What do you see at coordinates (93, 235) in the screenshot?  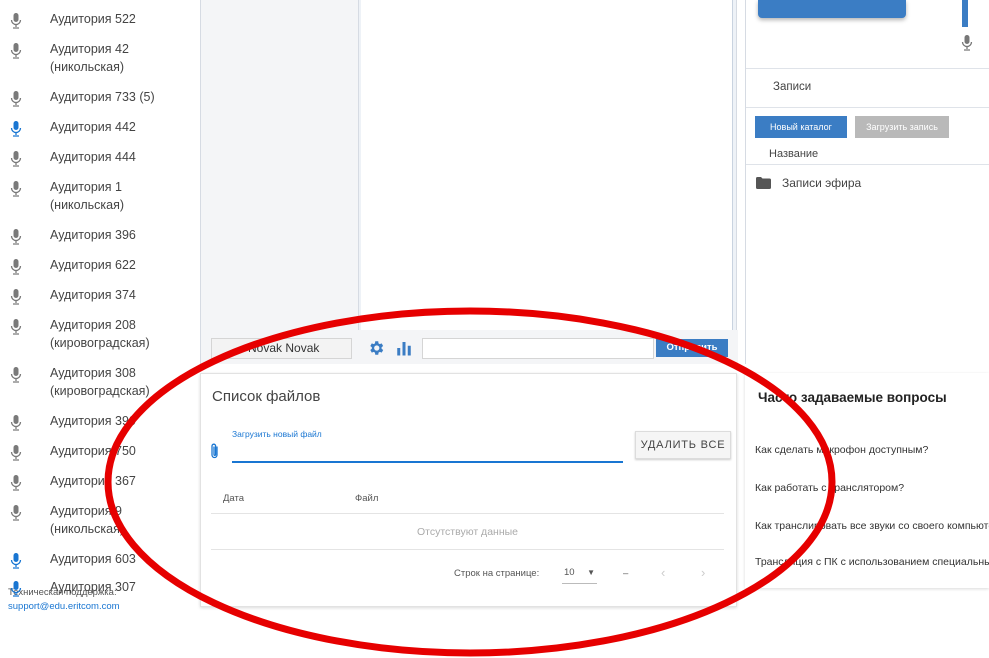 I see `sidebar-room-label: Аудитория 396` at bounding box center [93, 235].